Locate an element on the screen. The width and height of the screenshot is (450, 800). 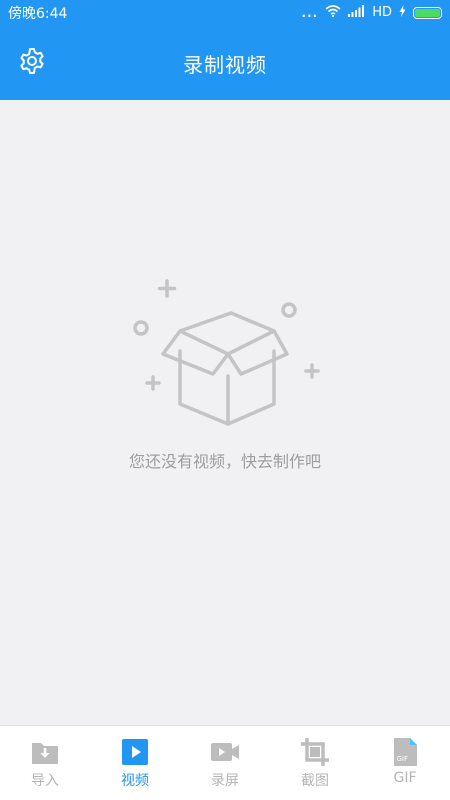
signal-icon is located at coordinates (356, 12).